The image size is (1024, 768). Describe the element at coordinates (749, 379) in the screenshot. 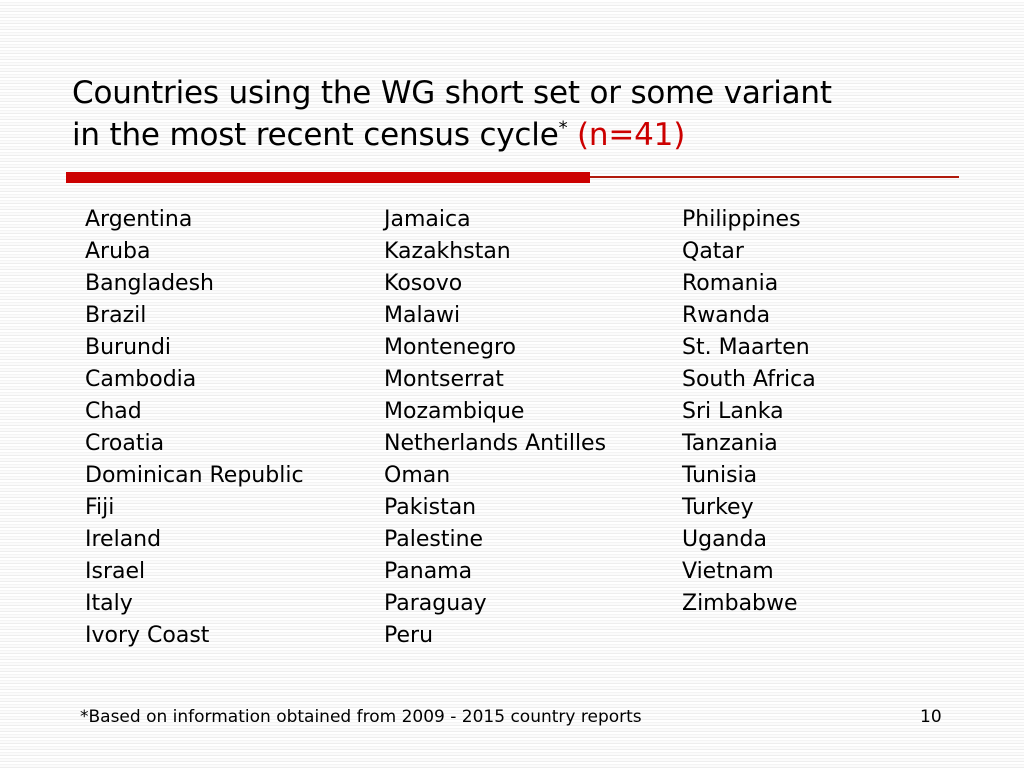

I see `list-item: South Africa` at that location.